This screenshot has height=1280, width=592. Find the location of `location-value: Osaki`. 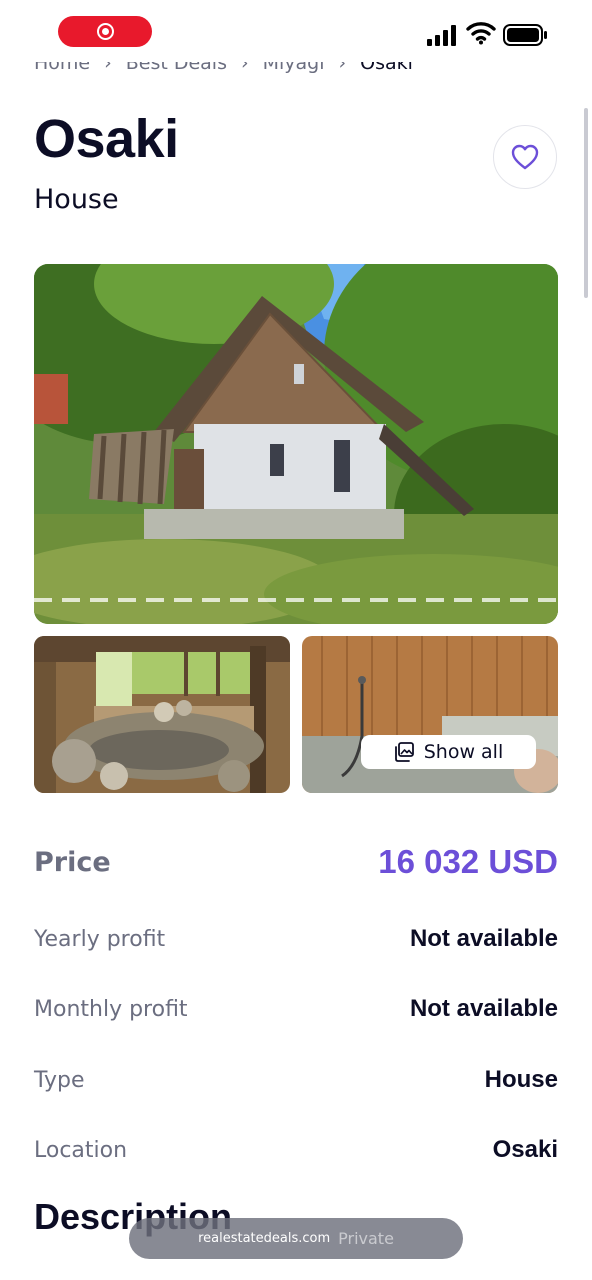

location-value: Osaki is located at coordinates (525, 1149).